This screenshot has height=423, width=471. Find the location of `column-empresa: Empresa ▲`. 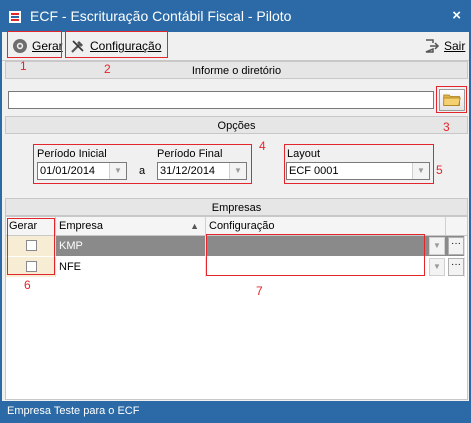

column-empresa: Empresa ▲ is located at coordinates (131, 226).